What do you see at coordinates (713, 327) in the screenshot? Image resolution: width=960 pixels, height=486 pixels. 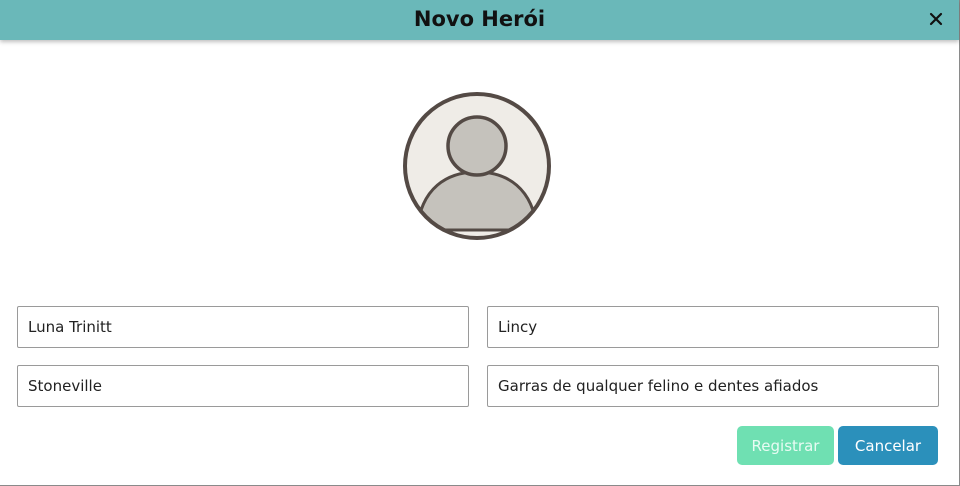 I see `hero-alias-field` at bounding box center [713, 327].